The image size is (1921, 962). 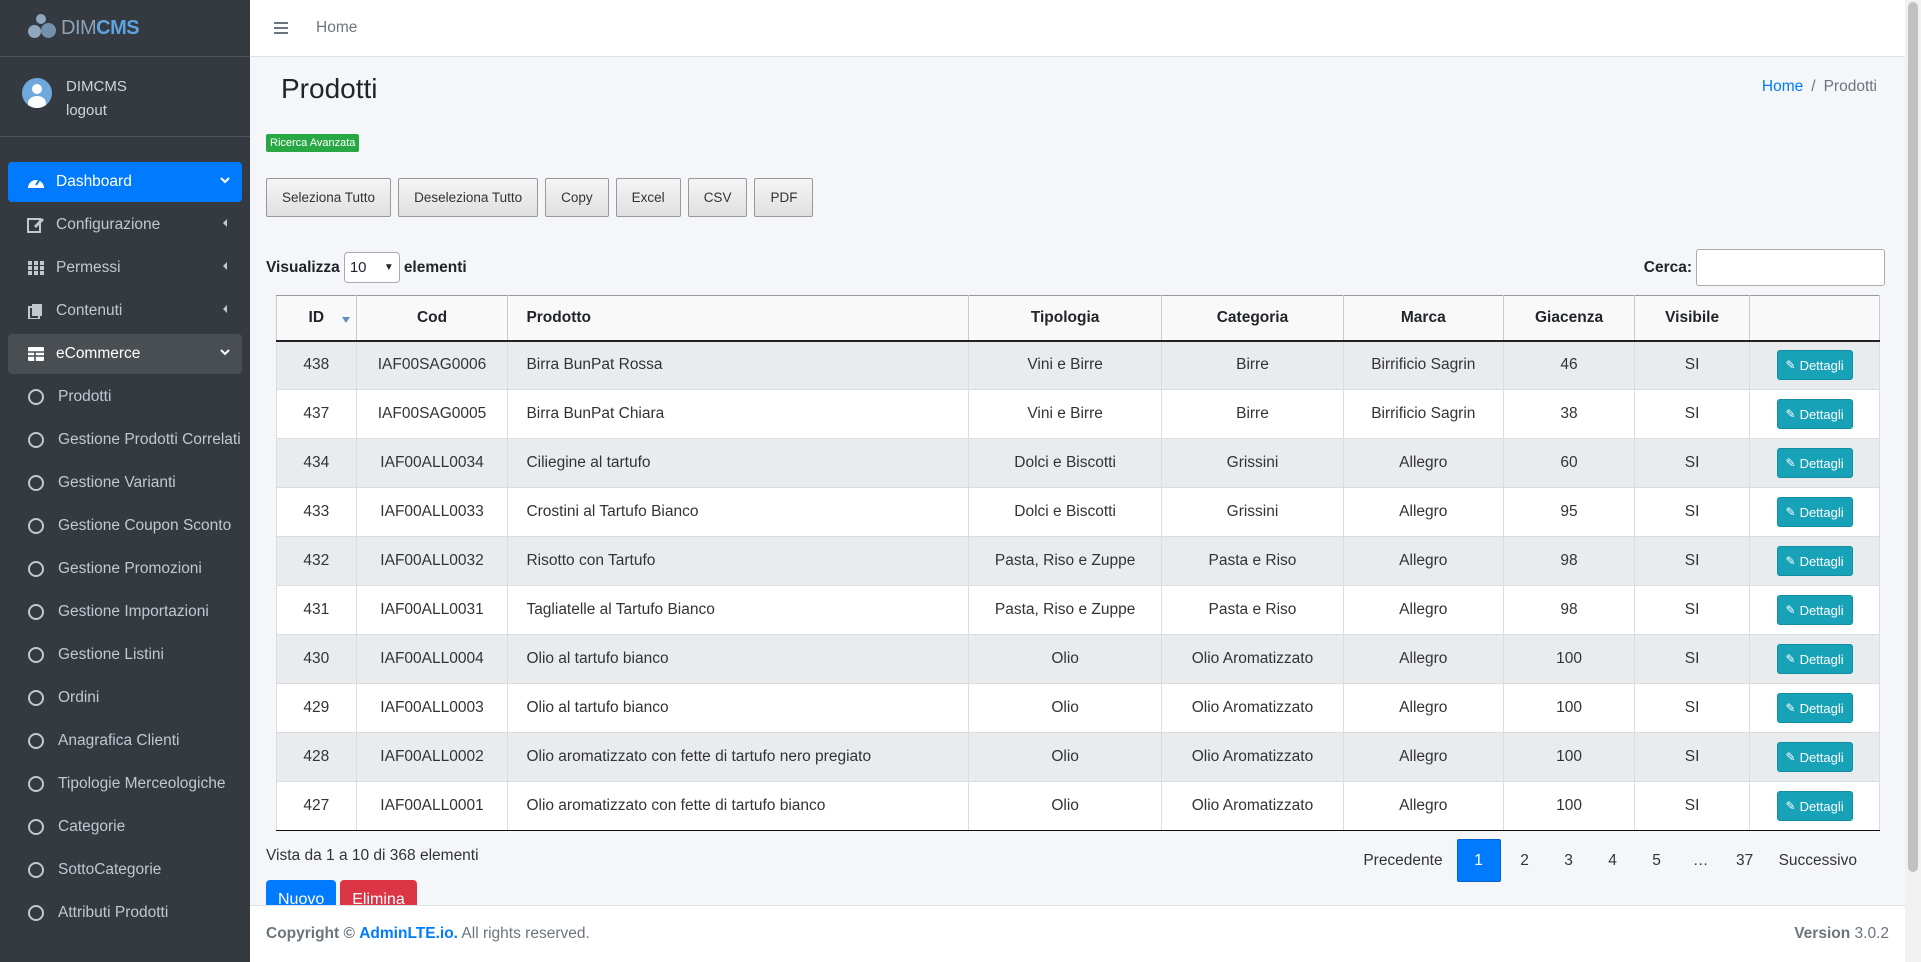 I want to click on table-cell: IAF00SAG0005, so click(x=432, y=414).